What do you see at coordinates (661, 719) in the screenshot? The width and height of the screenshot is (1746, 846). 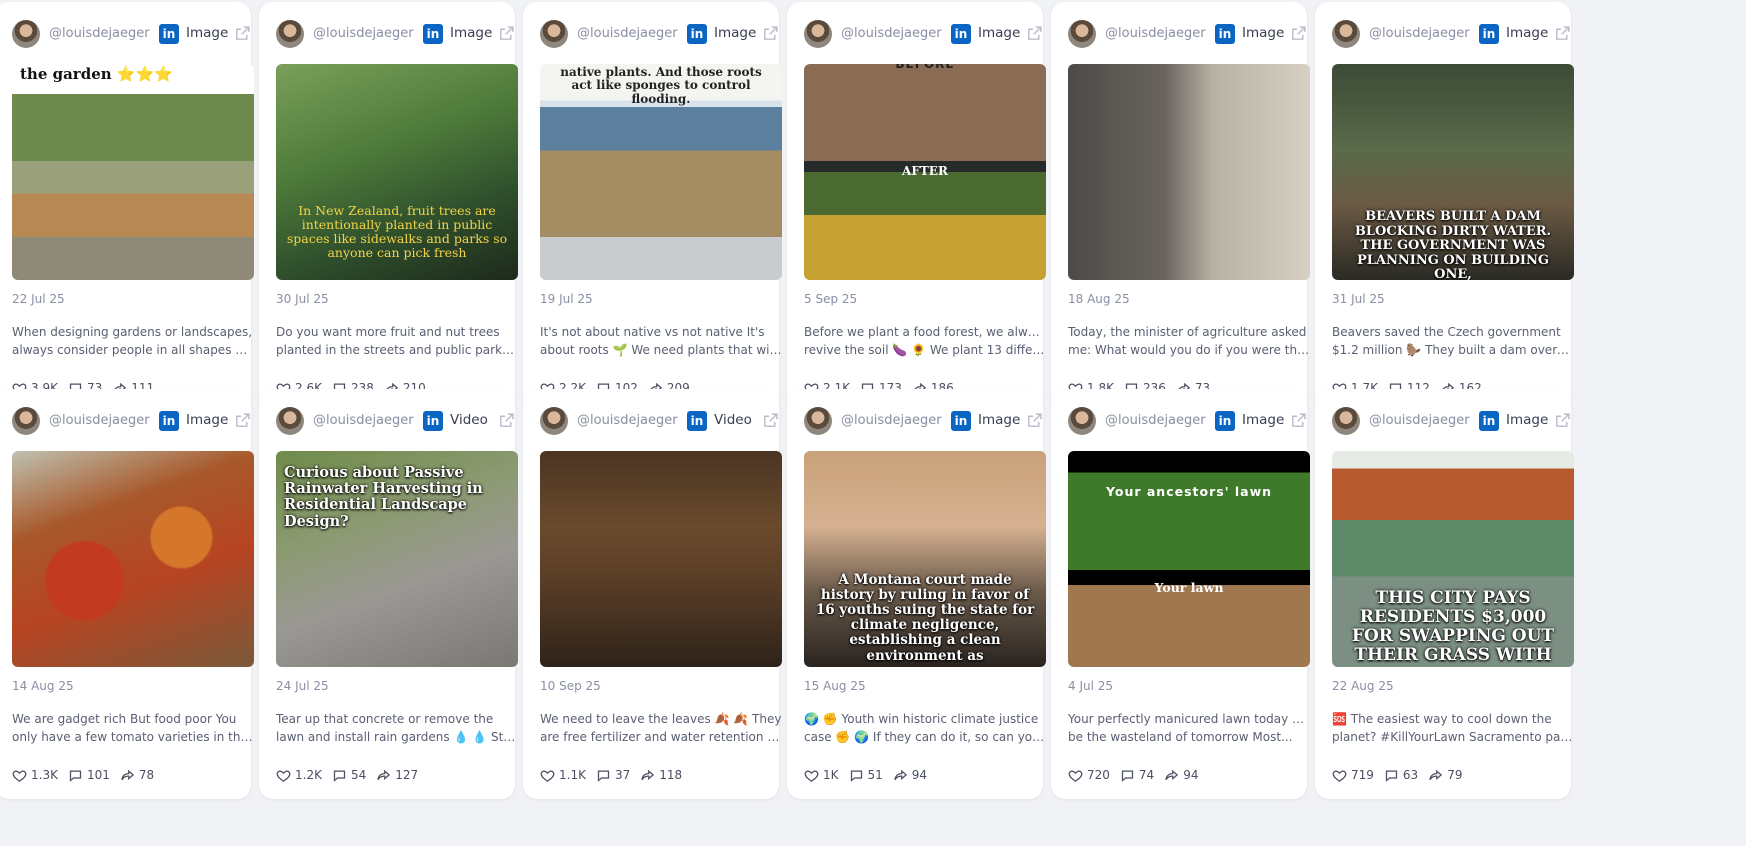 I see `description-line: We need to leave the leaves 🍂 🍂 They` at bounding box center [661, 719].